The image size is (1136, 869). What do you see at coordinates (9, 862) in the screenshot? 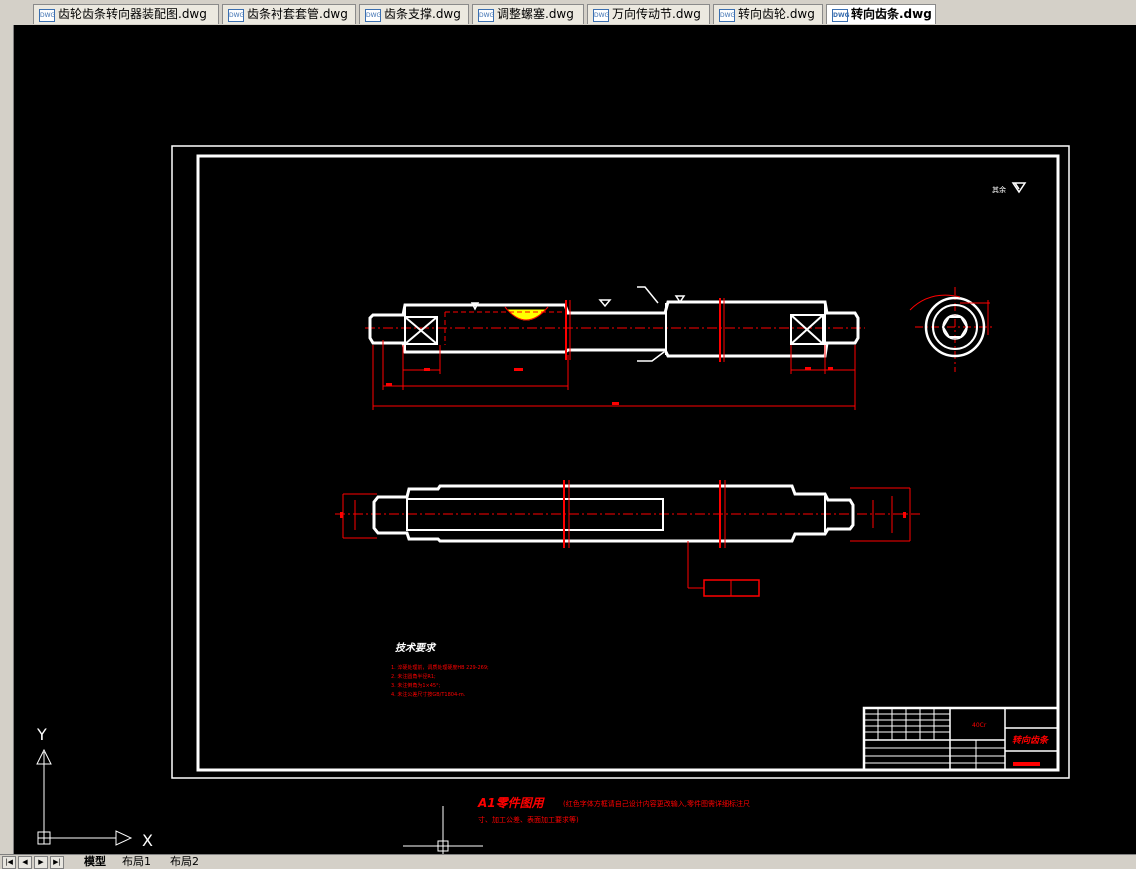
I see `first-layout-button: |◀` at bounding box center [9, 862].